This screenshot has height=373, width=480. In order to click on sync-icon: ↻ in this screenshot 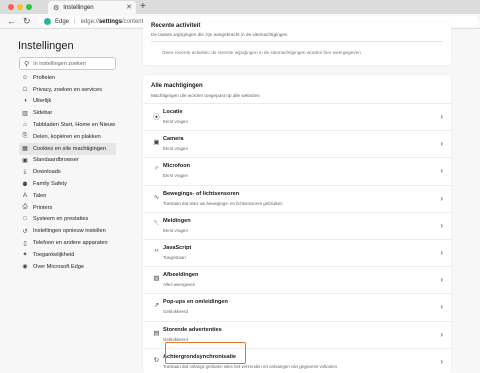, I will do `click(156, 360)`.